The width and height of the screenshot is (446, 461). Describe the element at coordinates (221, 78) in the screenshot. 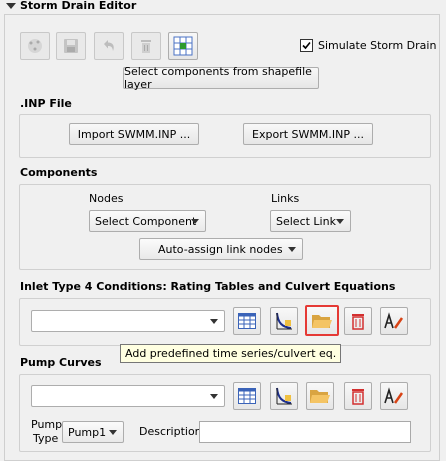

I see `select-components-shapefile-button: Select components from shapefile layer` at that location.